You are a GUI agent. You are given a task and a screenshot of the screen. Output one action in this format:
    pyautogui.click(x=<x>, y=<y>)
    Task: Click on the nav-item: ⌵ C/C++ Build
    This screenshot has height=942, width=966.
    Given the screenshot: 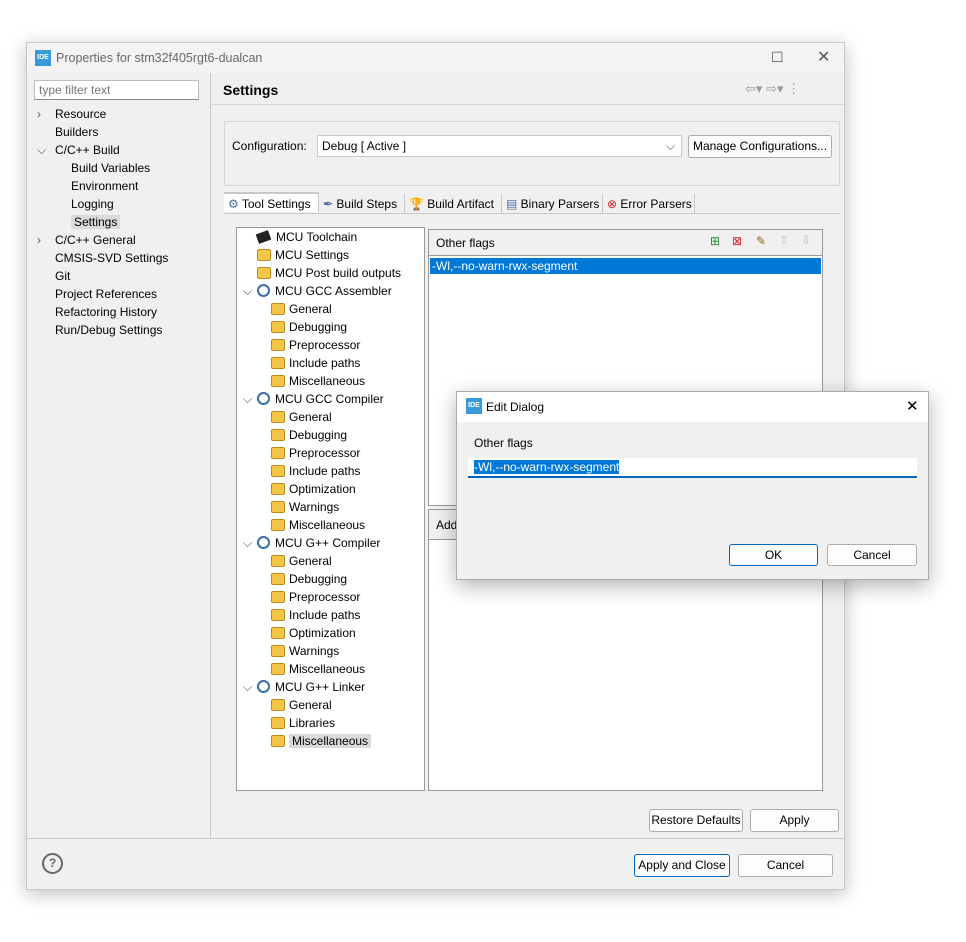 What is the action you would take?
    pyautogui.click(x=78, y=150)
    